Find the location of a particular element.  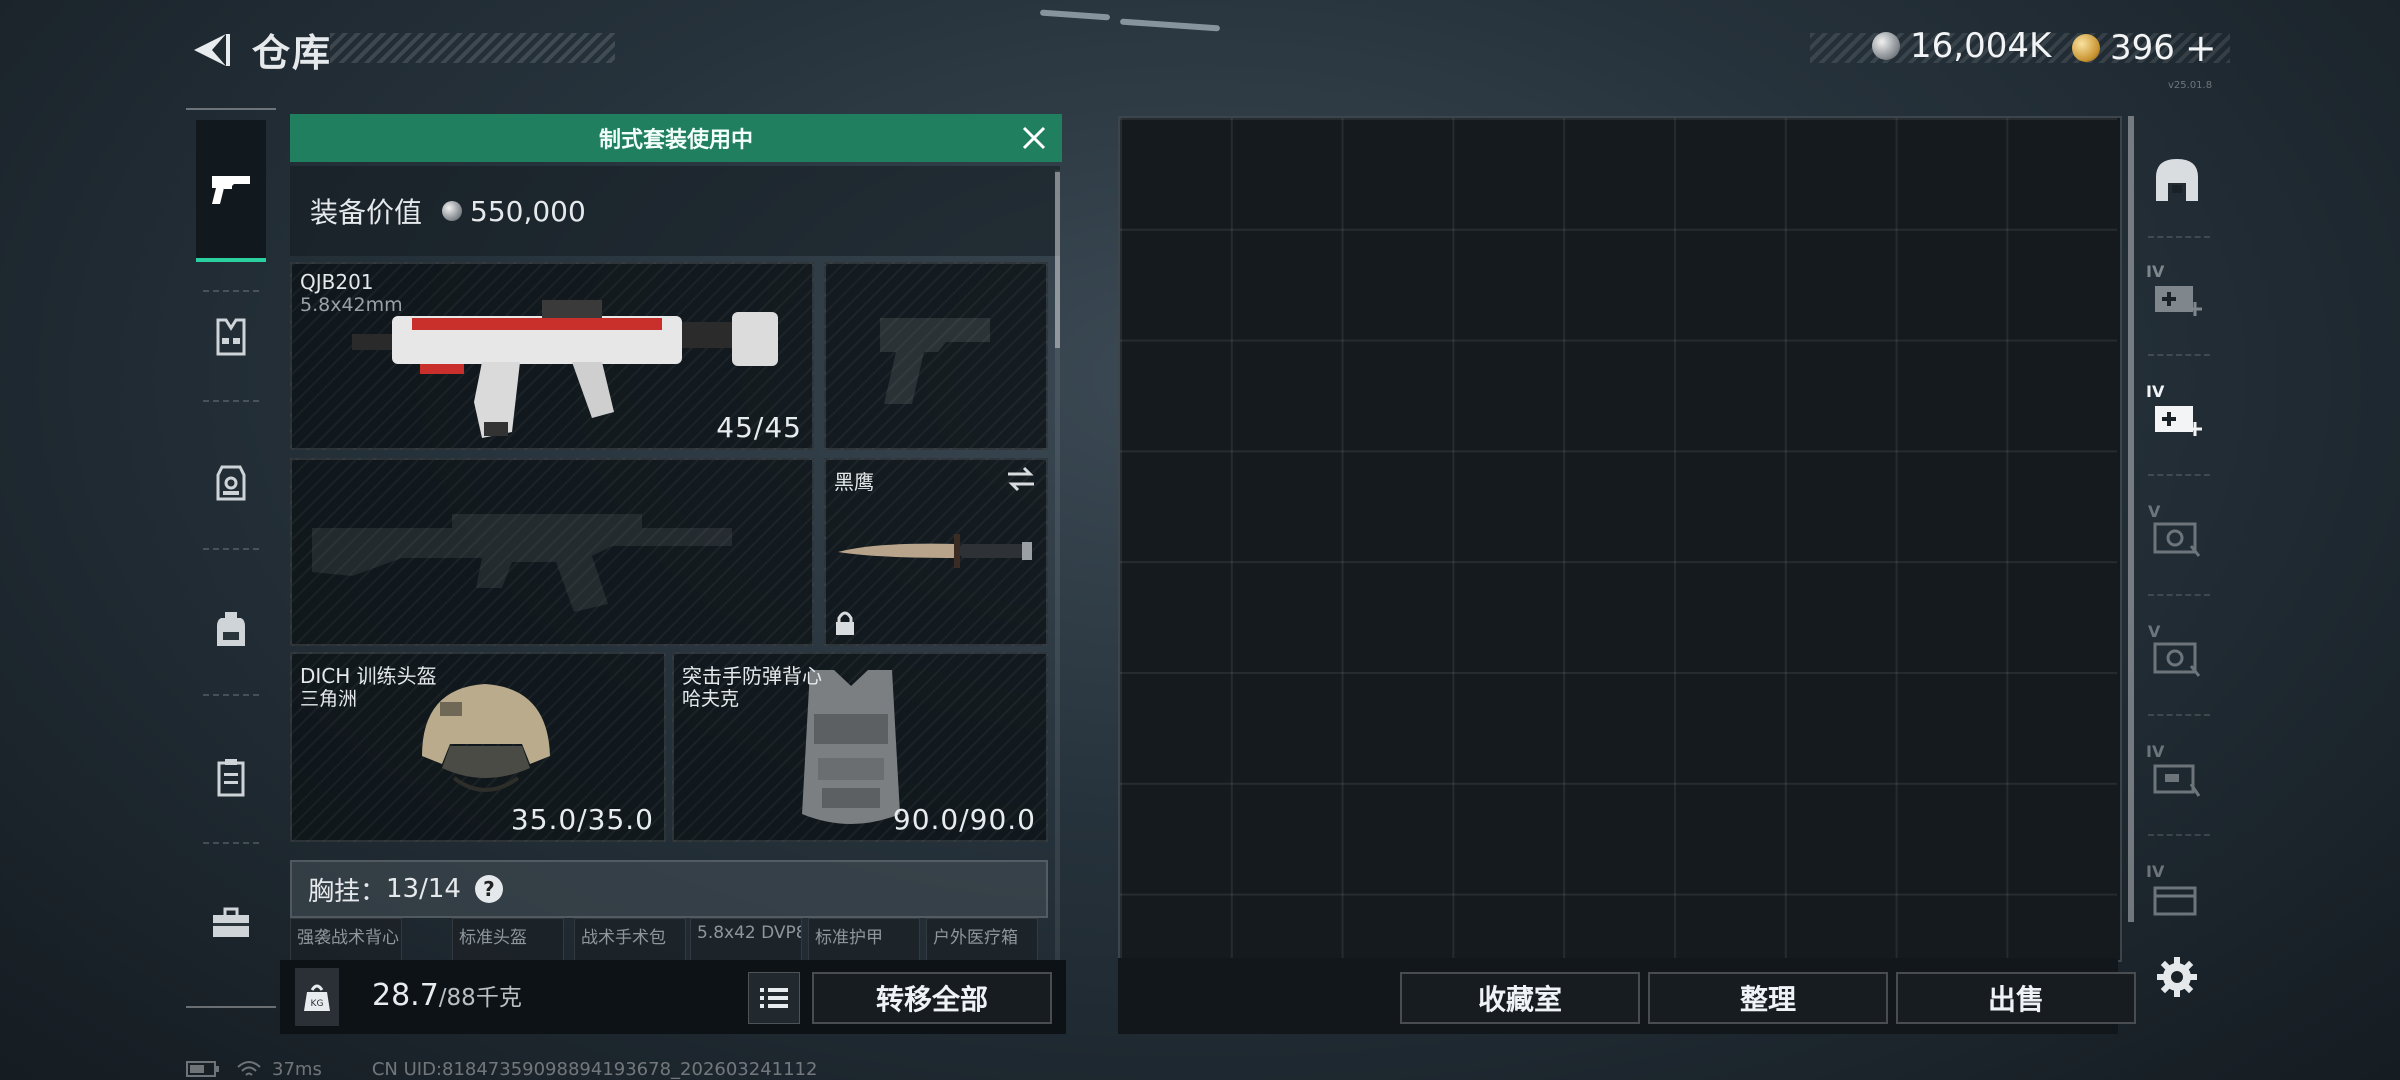

gold-currency: 396 + is located at coordinates (2144, 48).